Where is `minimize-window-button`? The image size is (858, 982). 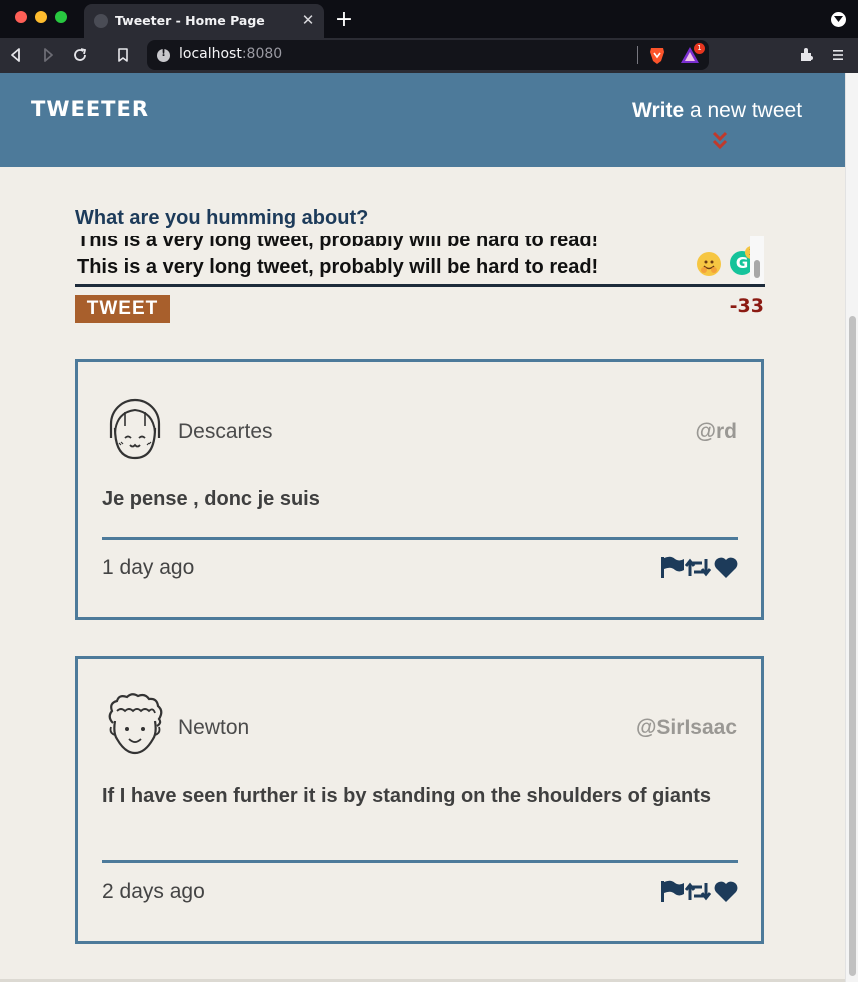 minimize-window-button is located at coordinates (41, 17).